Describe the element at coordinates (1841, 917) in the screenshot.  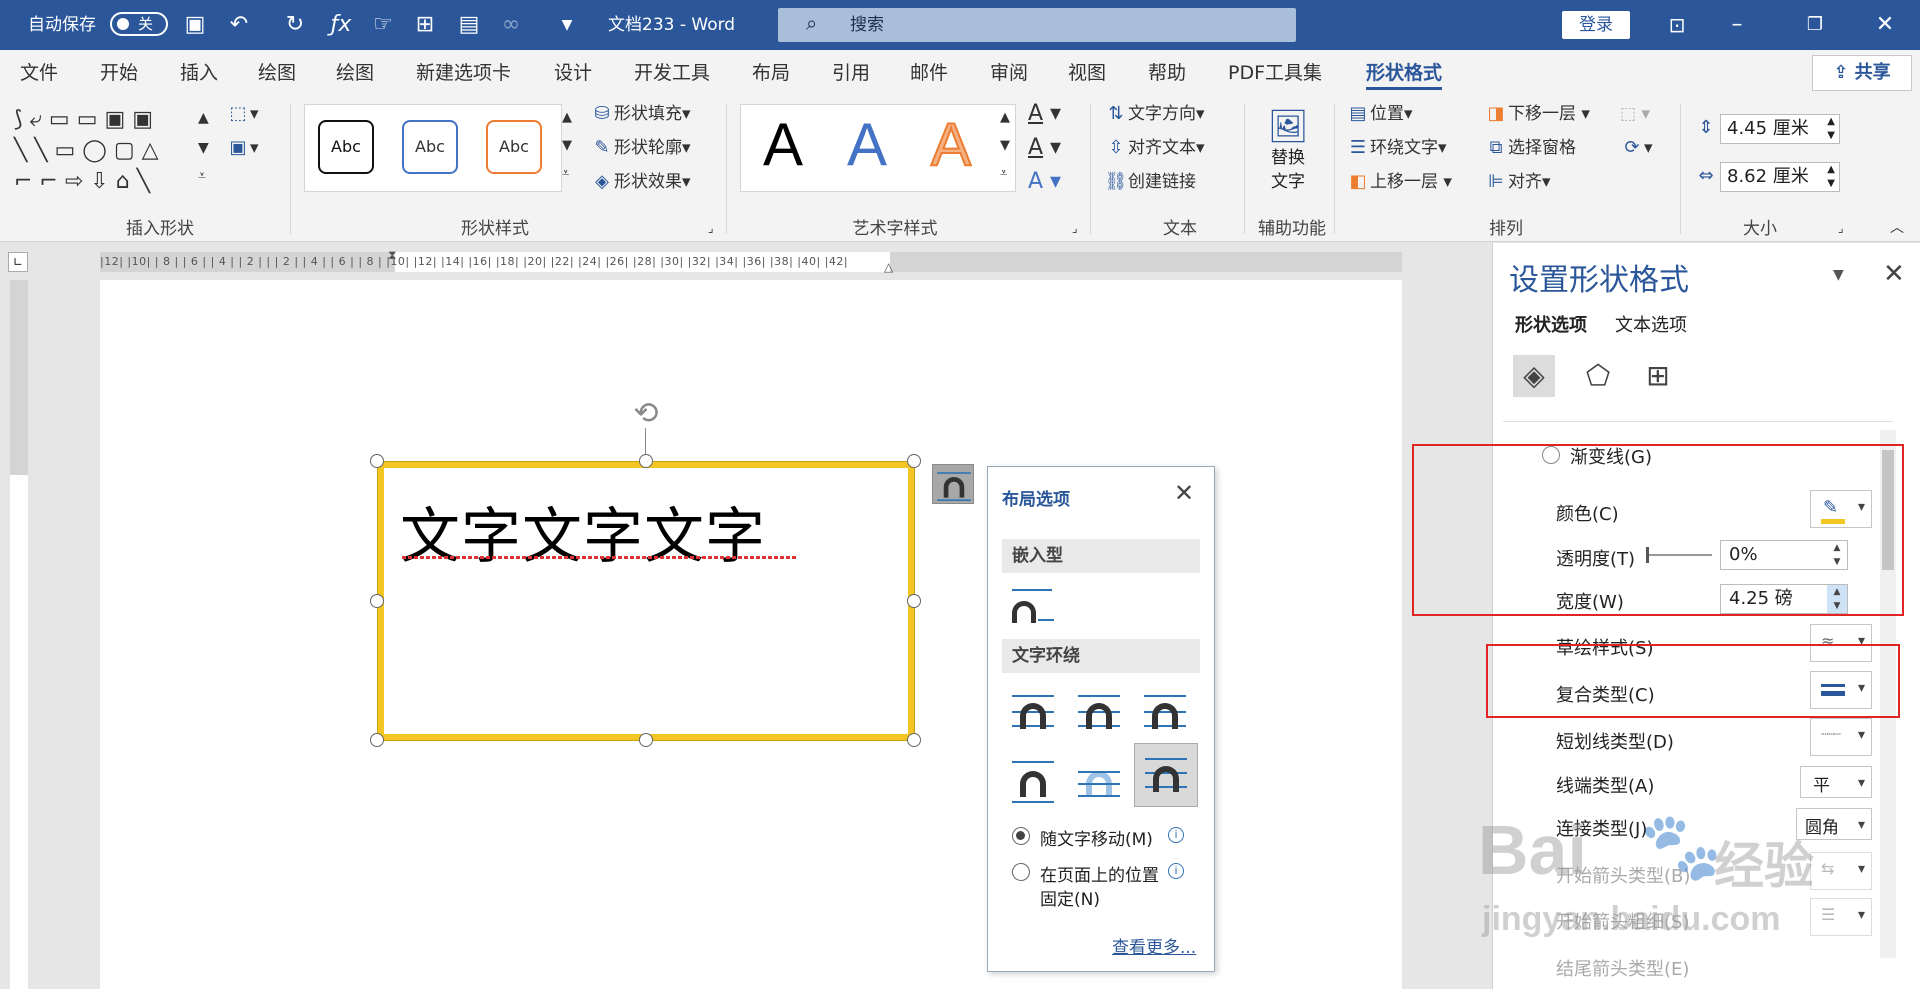
I see `begin-arrow-size-dropdown: ☰` at that location.